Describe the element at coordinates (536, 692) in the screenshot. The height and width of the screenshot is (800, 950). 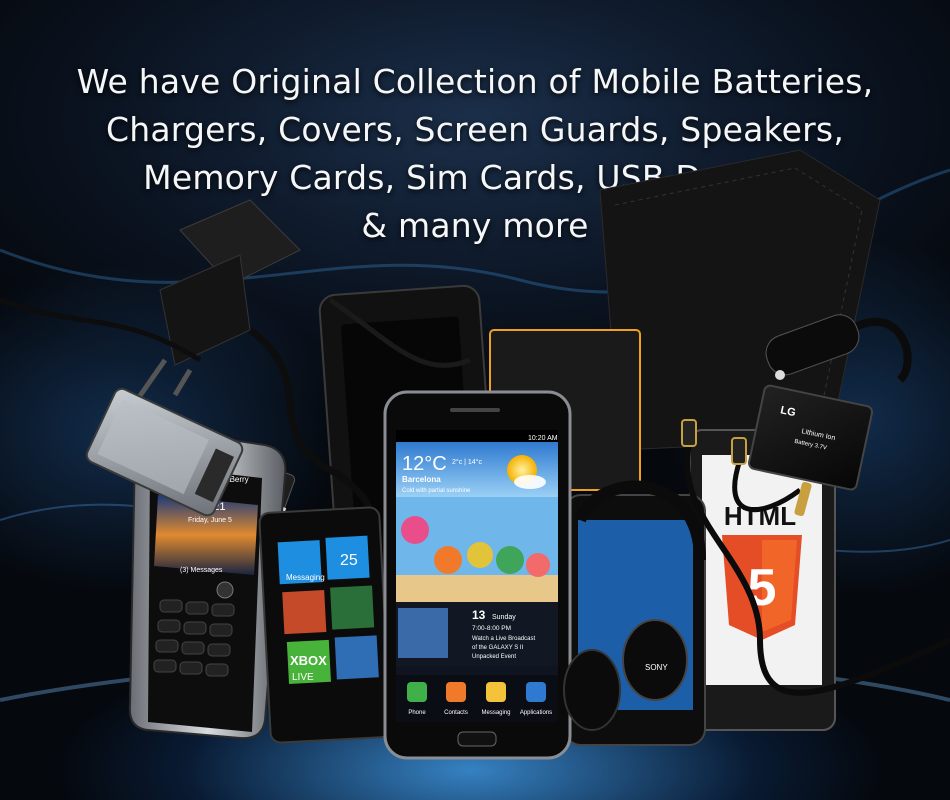
I see `applications-app-icon` at that location.